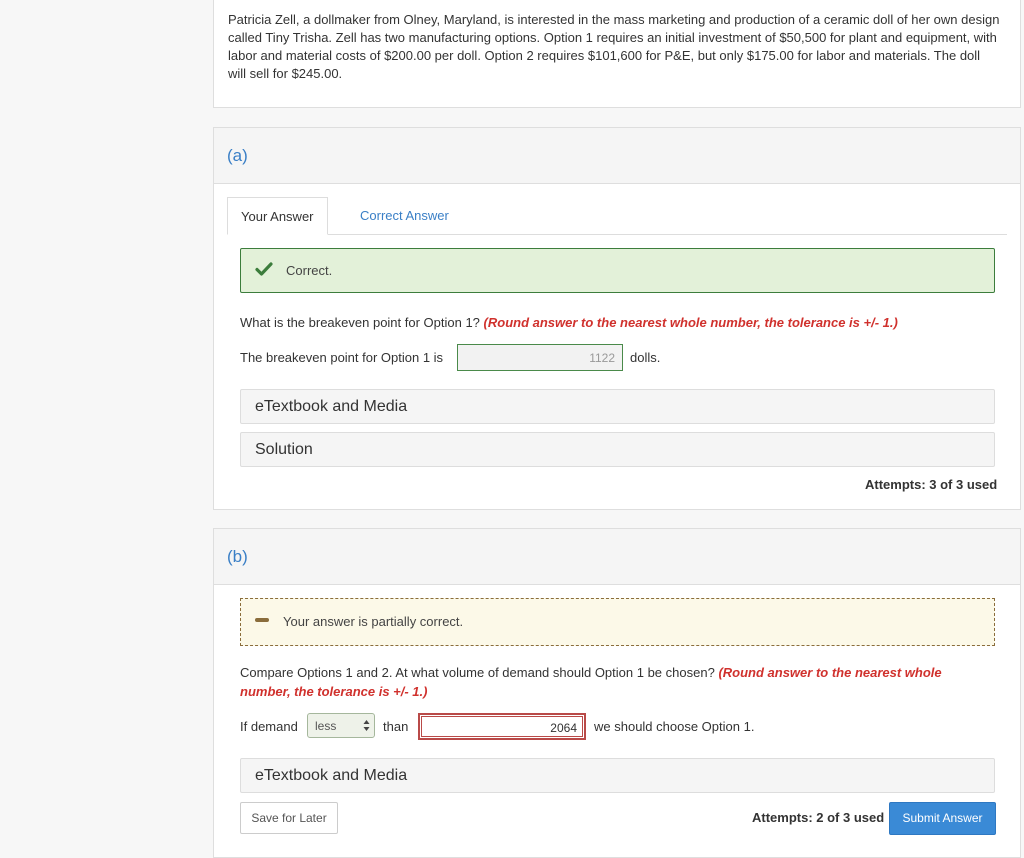 This screenshot has height=858, width=1024. Describe the element at coordinates (373, 621) in the screenshot. I see `feedback-text: Your answer is partially correct.` at that location.